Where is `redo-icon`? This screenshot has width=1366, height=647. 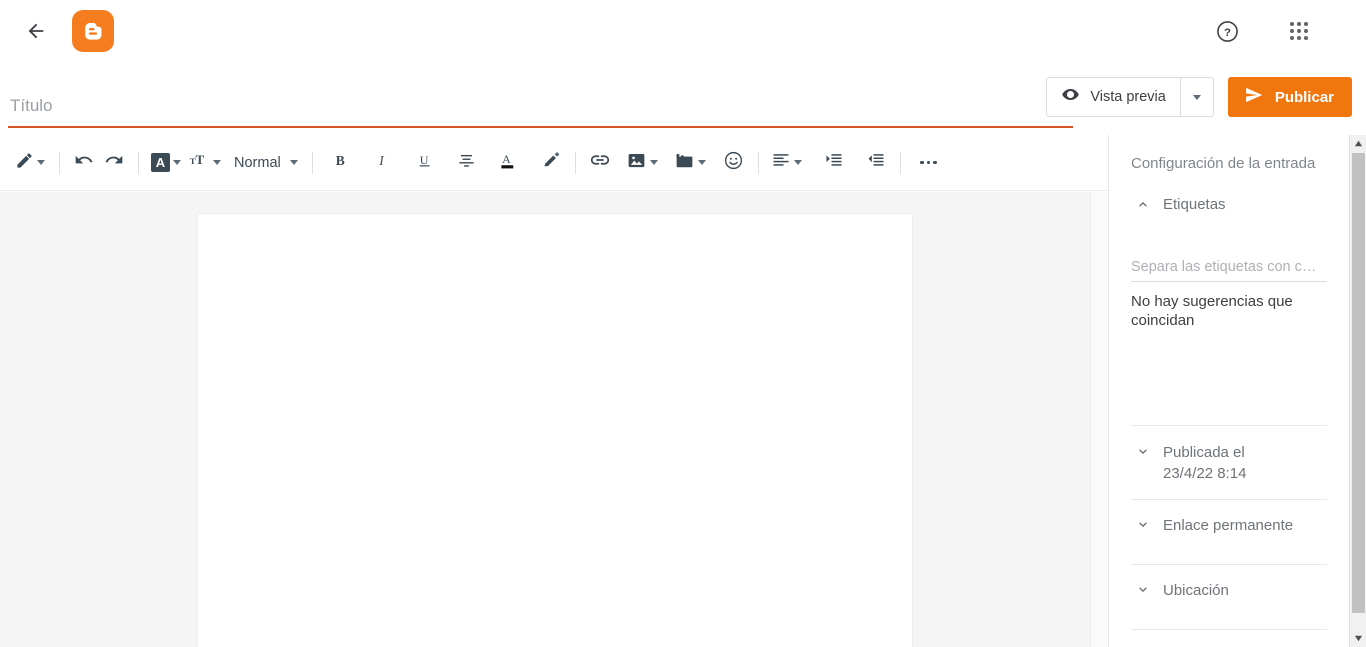 redo-icon is located at coordinates (114, 162).